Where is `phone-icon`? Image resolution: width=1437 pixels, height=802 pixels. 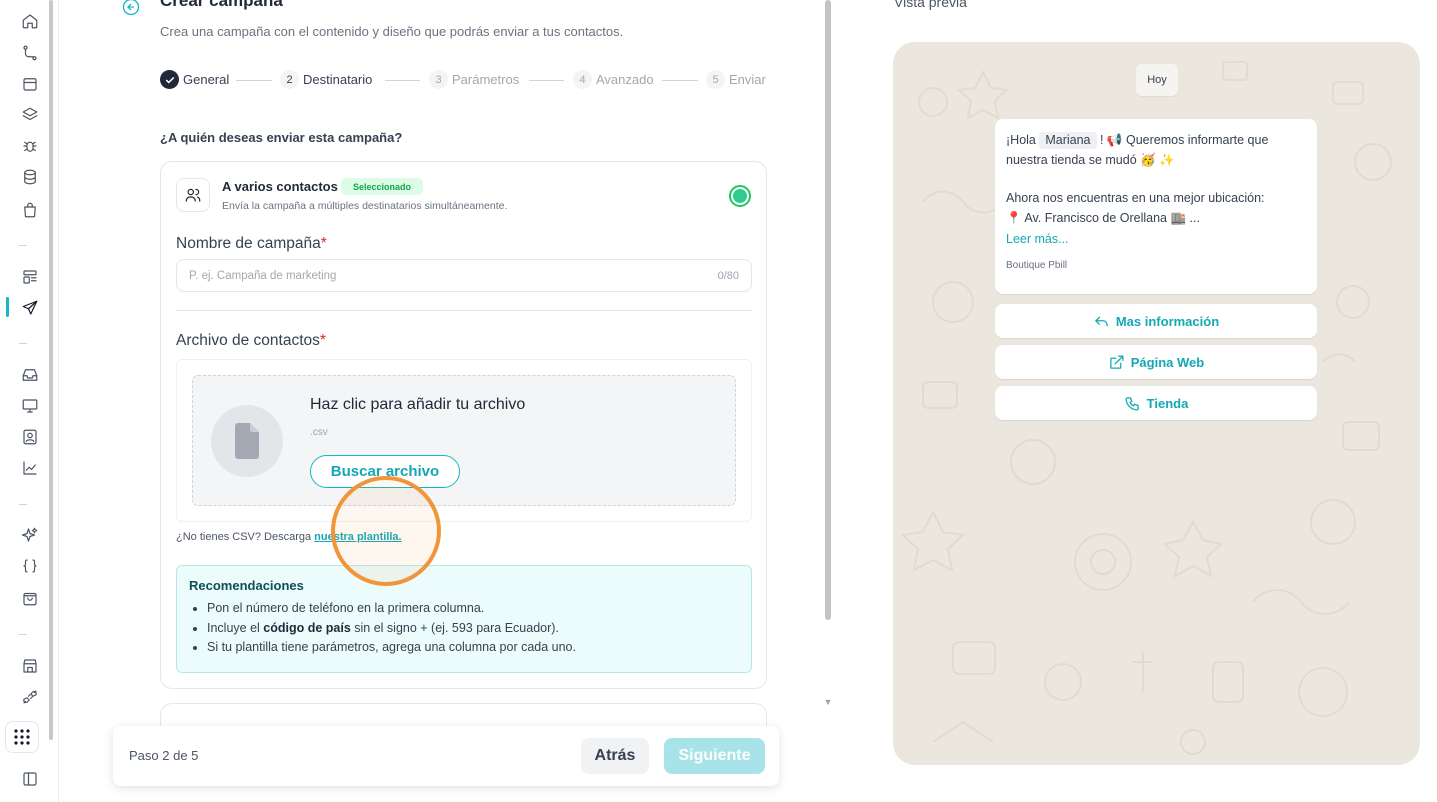 phone-icon is located at coordinates (1132, 403).